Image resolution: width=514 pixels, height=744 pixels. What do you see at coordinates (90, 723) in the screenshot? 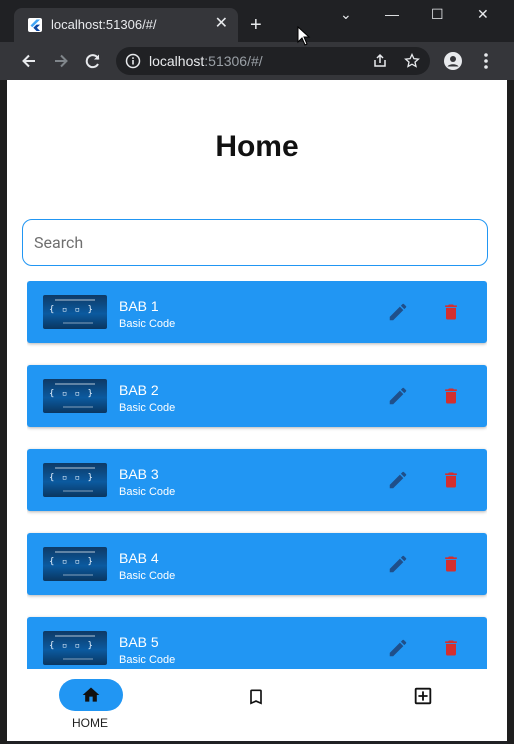
I see `nav-home-label: HOME` at bounding box center [90, 723].